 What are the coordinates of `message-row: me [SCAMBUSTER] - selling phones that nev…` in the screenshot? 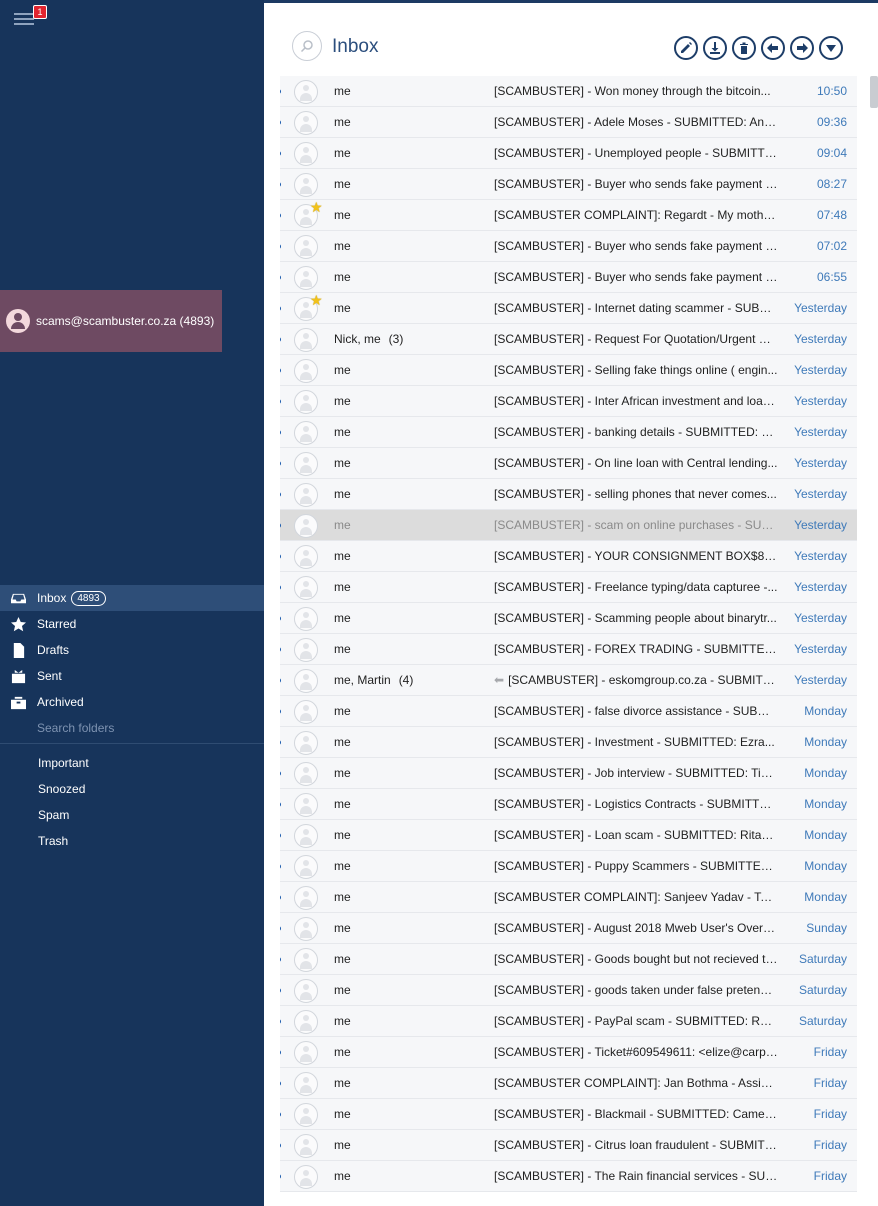 It's located at (568, 494).